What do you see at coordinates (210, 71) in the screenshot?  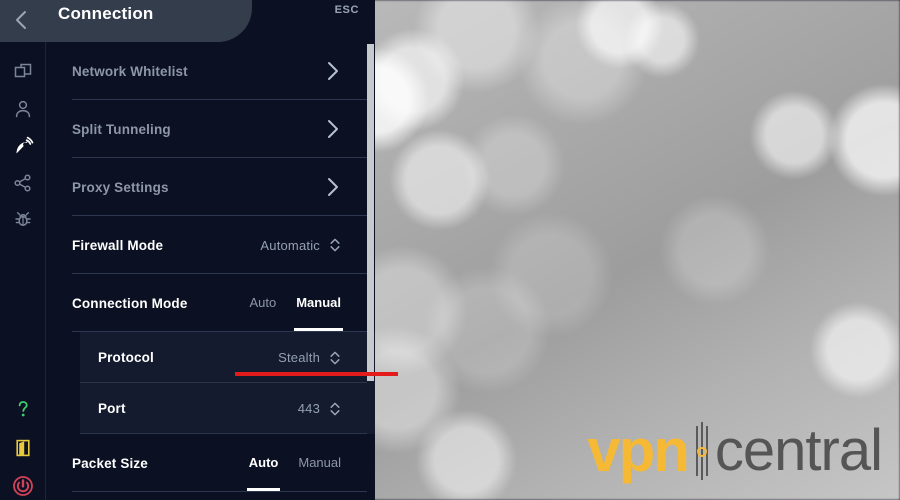 I see `setting-row-network-whitelist: Network Whitelist` at bounding box center [210, 71].